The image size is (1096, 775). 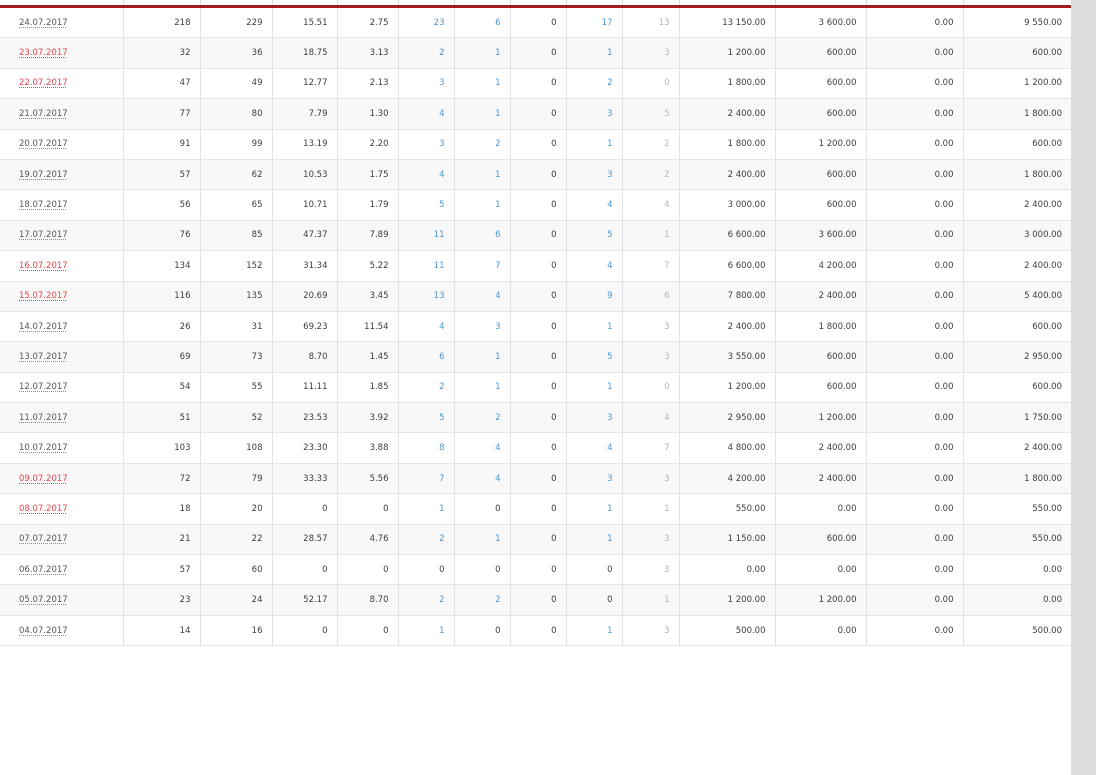 I want to click on cell-c5: 13, so click(x=426, y=296).